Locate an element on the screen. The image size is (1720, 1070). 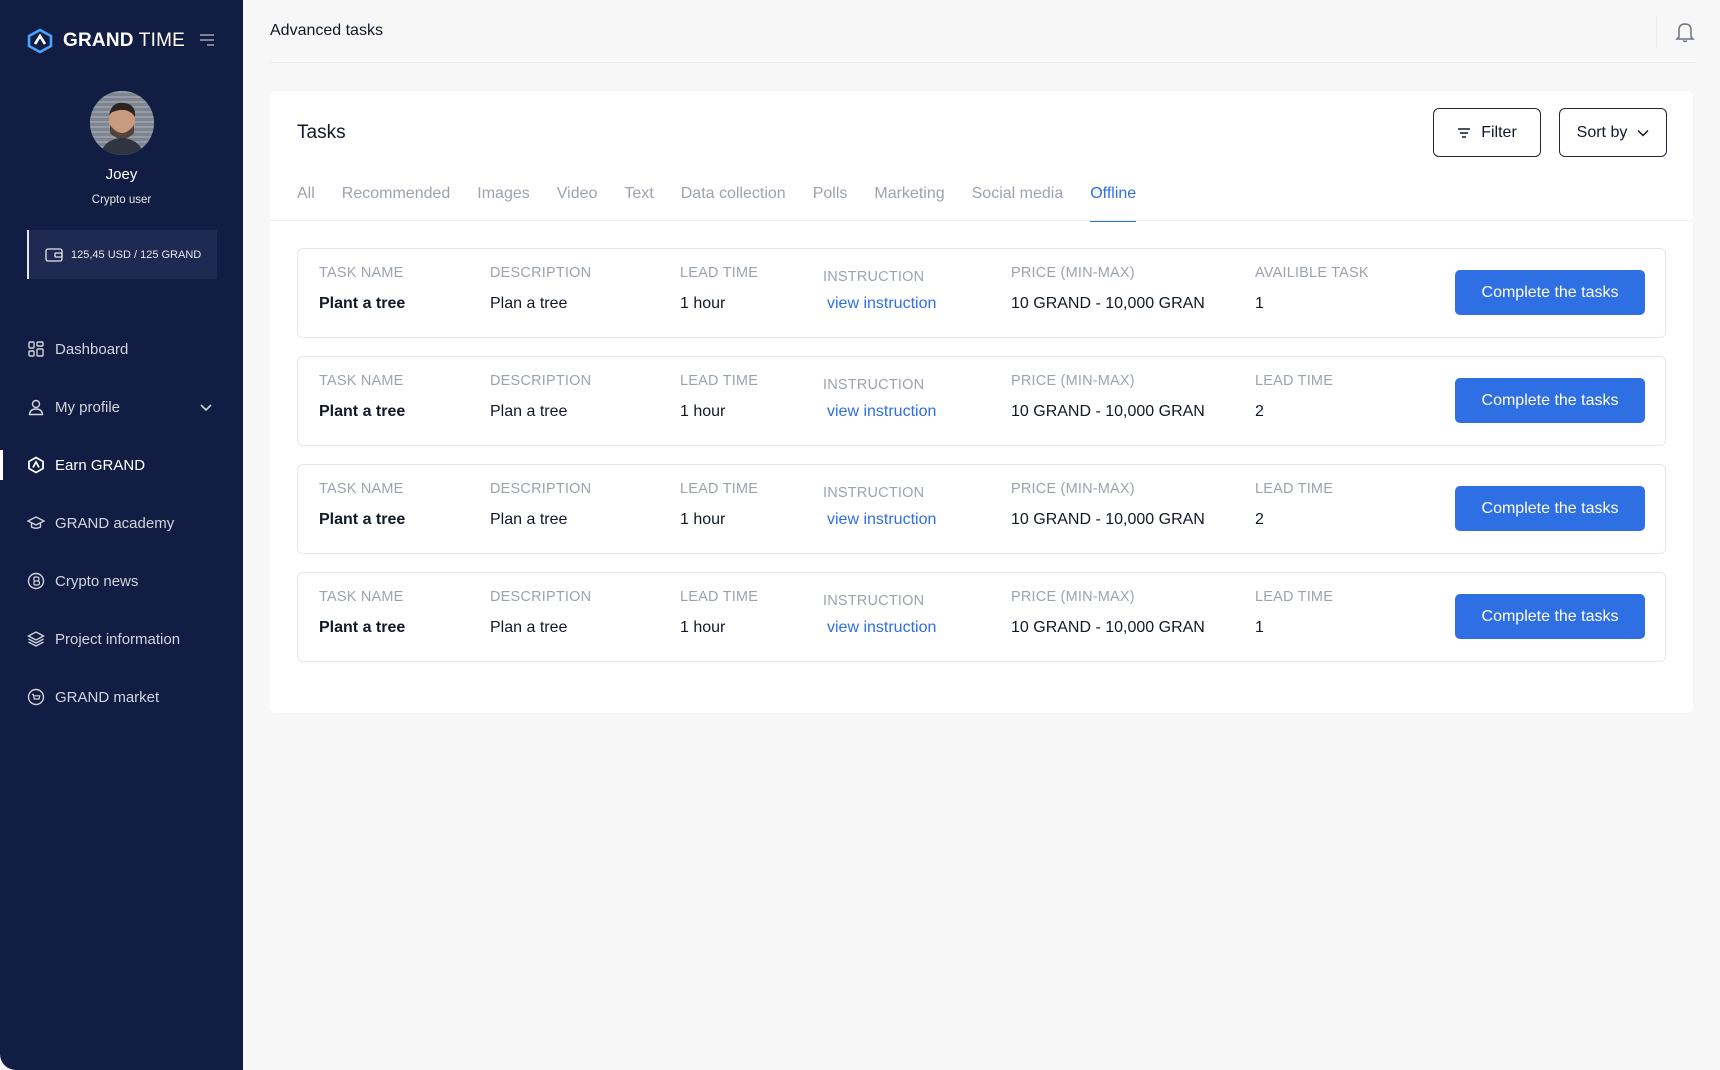
sidebar-item-earn-grand: Earn GRAND is located at coordinates (121, 465).